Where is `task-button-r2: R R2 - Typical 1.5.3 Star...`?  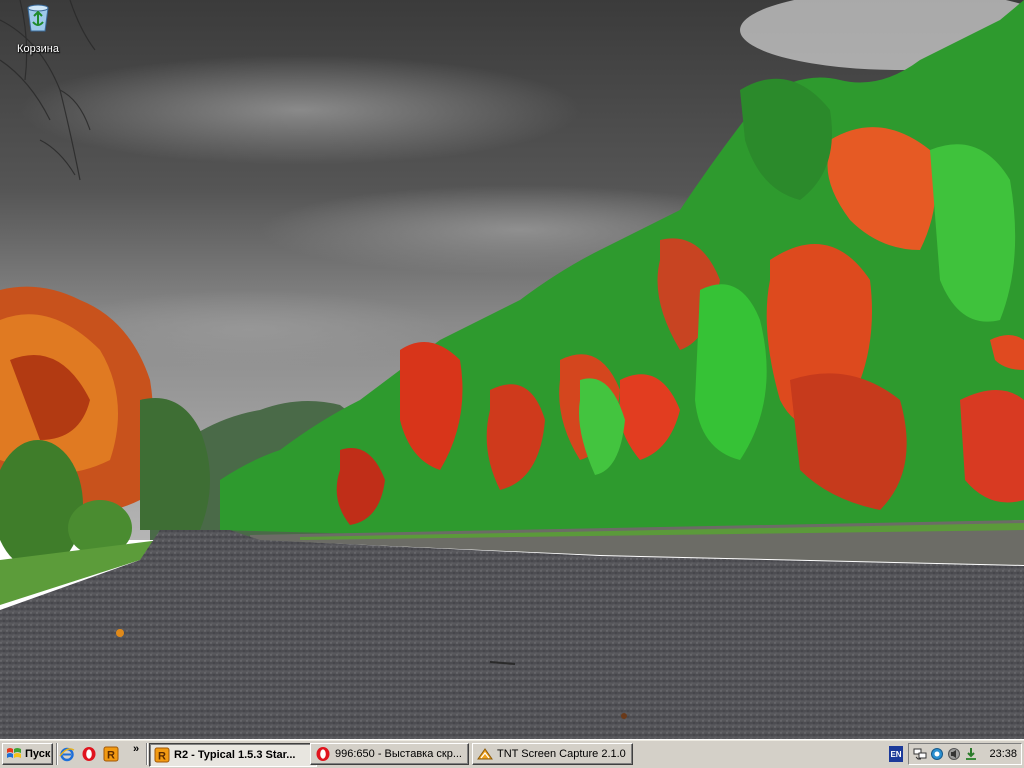
task-button-r2: R R2 - Typical 1.5.3 Star... is located at coordinates (233, 755).